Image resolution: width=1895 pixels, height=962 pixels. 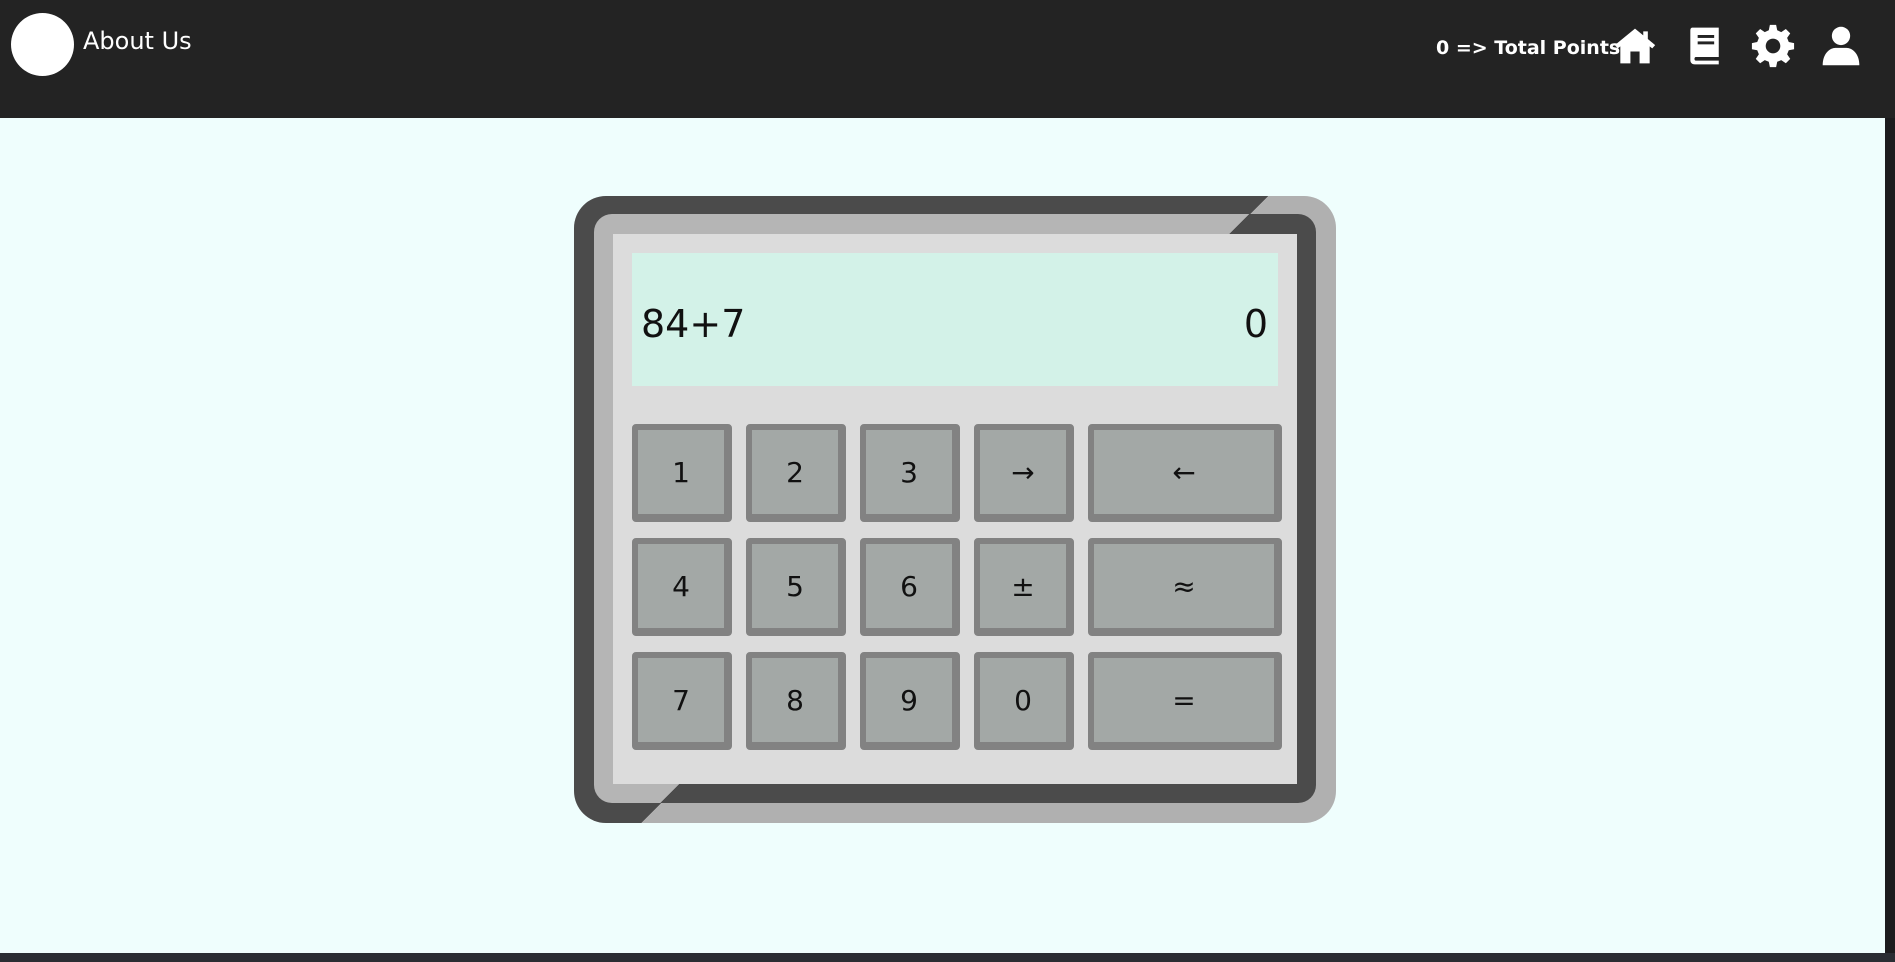 I want to click on key-1: 1, so click(x=682, y=473).